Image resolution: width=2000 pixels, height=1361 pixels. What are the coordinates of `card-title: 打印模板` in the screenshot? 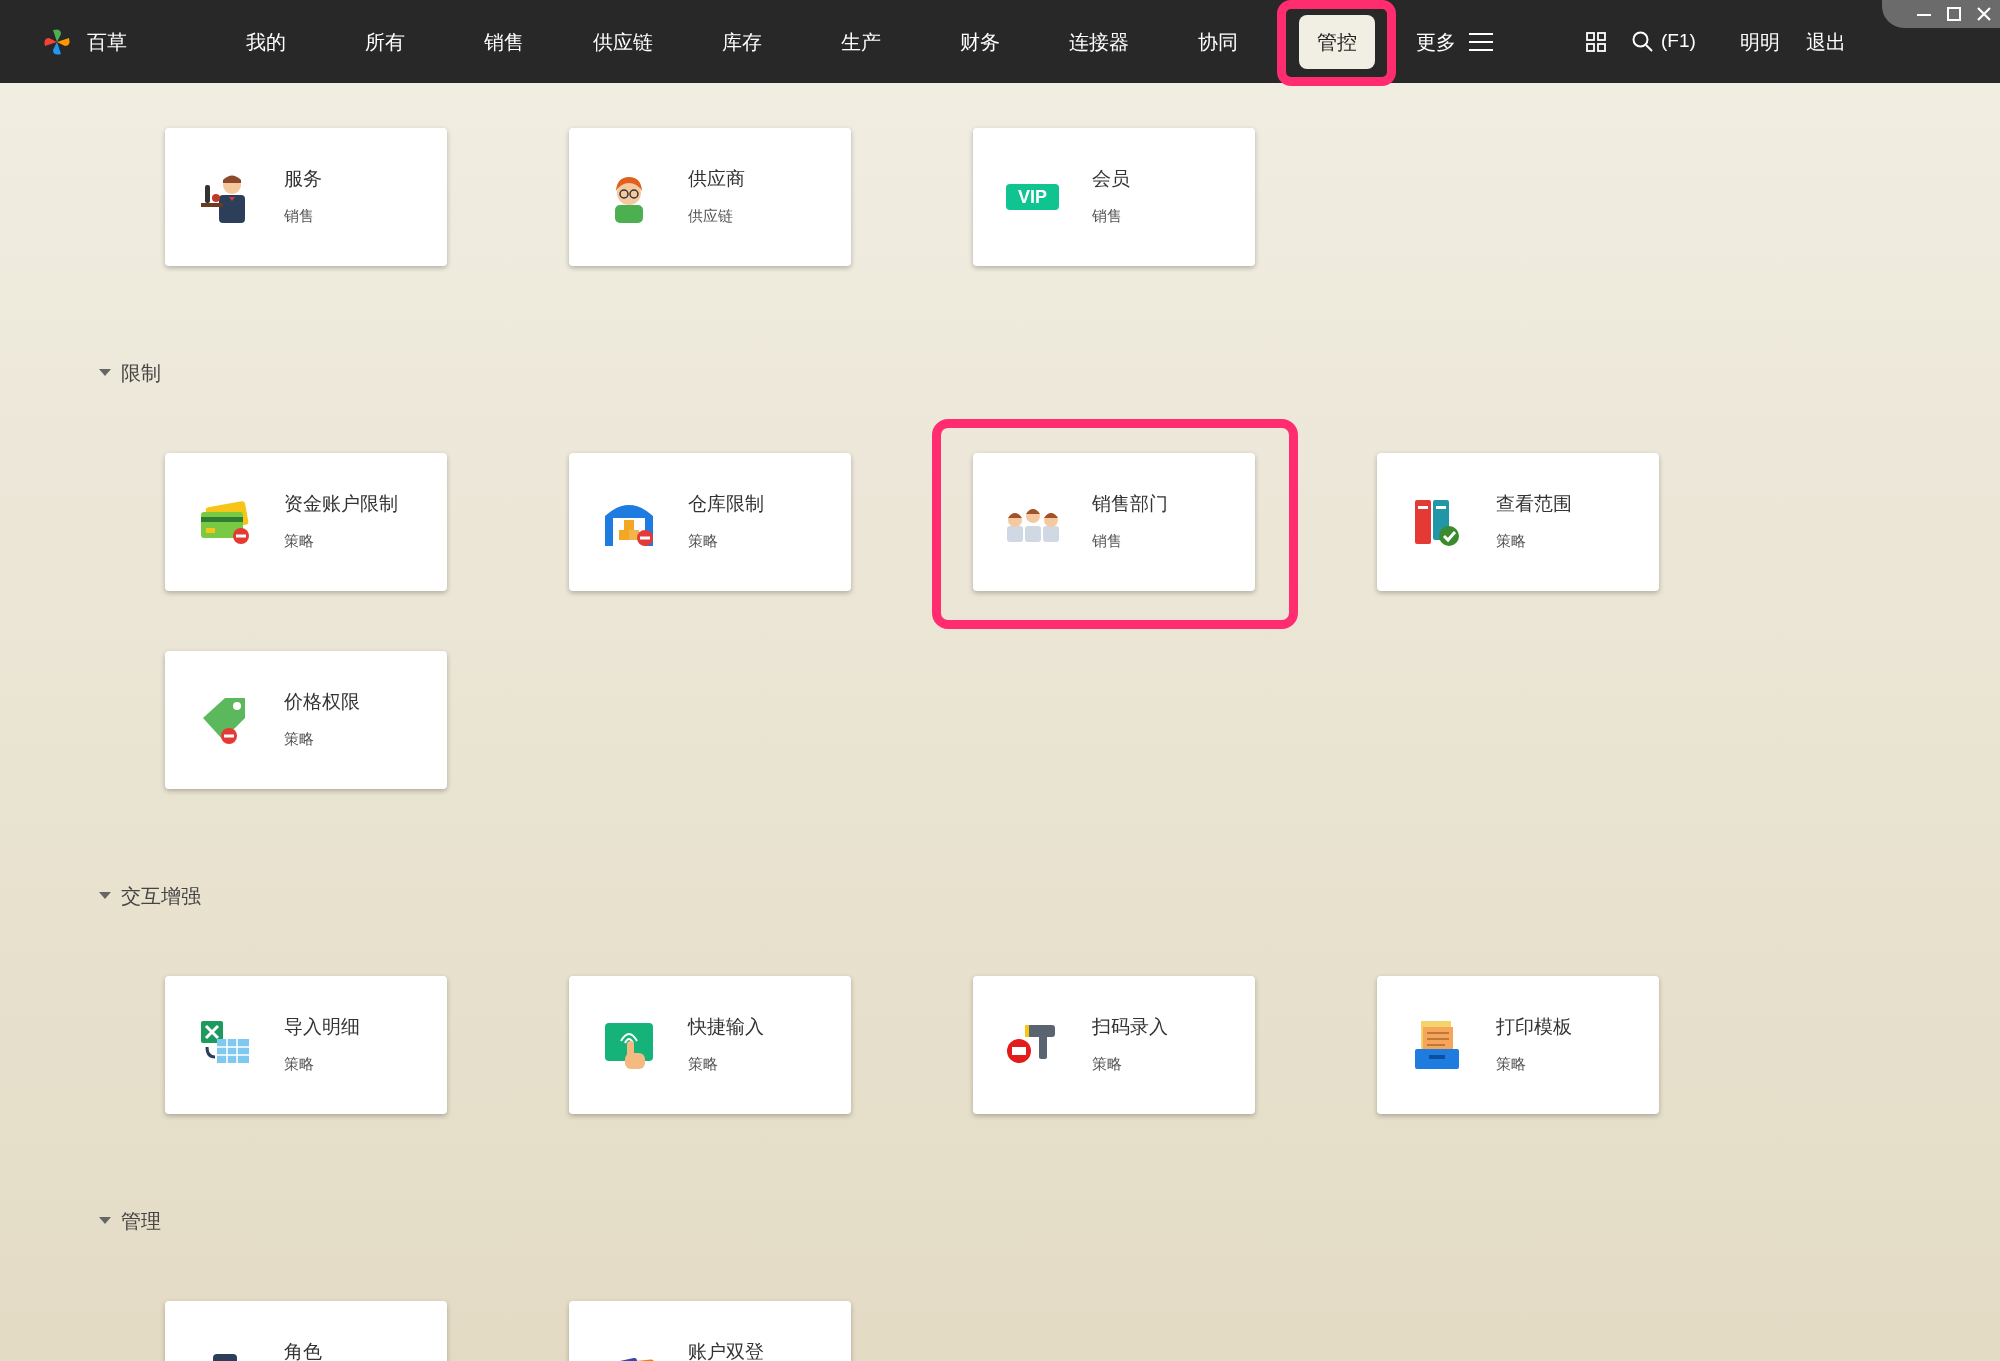 It's located at (1534, 1026).